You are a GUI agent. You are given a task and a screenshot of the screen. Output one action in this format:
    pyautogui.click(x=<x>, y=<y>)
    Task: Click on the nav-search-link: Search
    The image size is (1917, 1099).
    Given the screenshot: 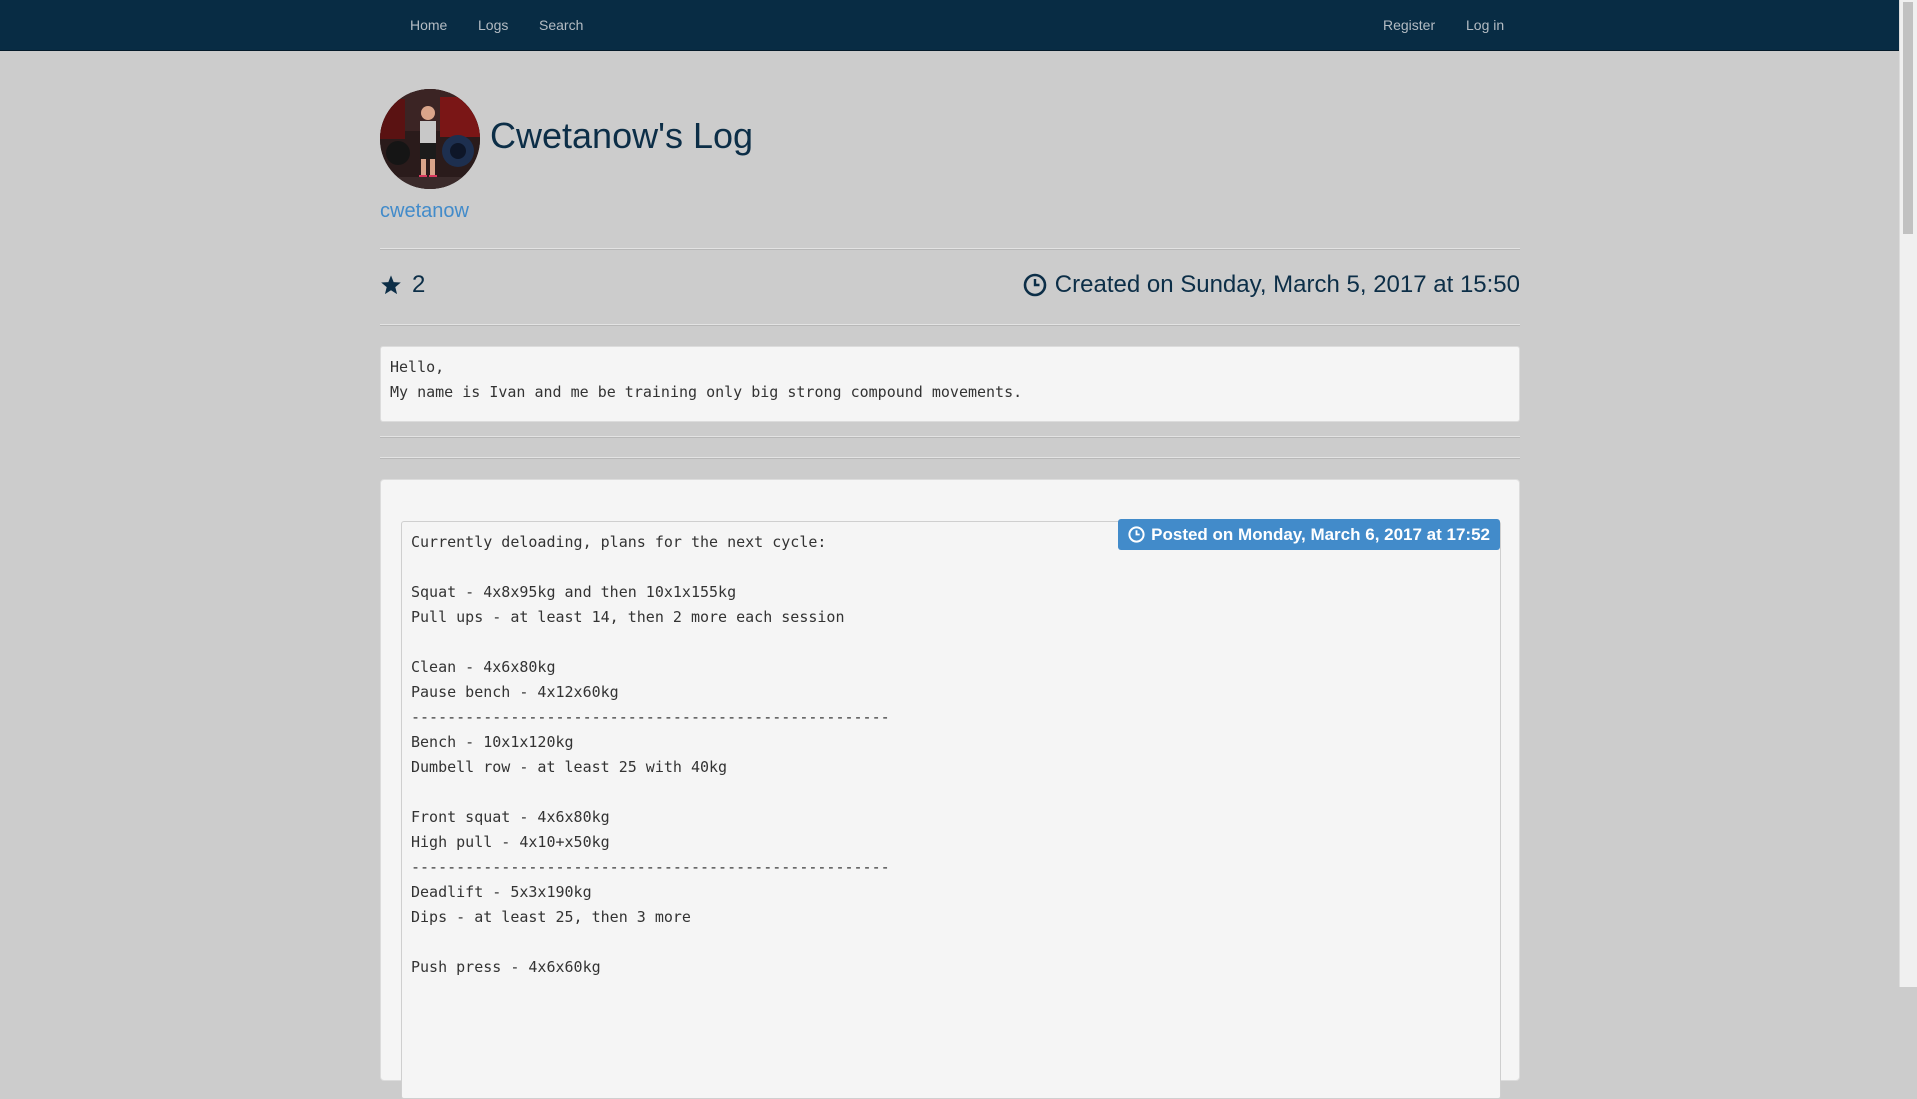 What is the action you would take?
    pyautogui.click(x=561, y=25)
    